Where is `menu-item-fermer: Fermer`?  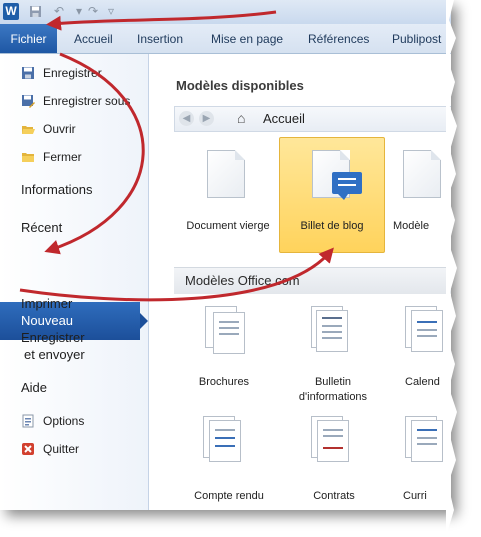 menu-item-fermer: Fermer is located at coordinates (74, 158).